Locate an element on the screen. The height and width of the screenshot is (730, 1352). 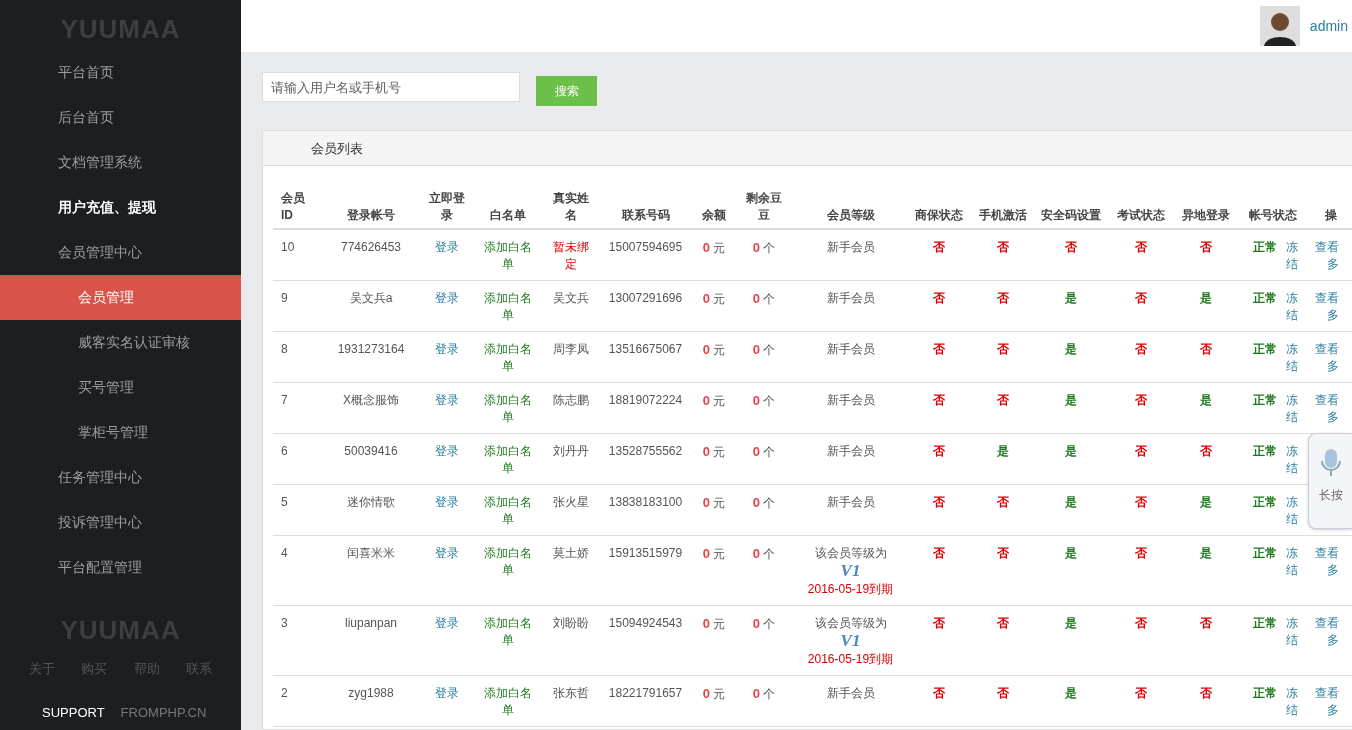
column-header: 会员ID is located at coordinates (293, 206).